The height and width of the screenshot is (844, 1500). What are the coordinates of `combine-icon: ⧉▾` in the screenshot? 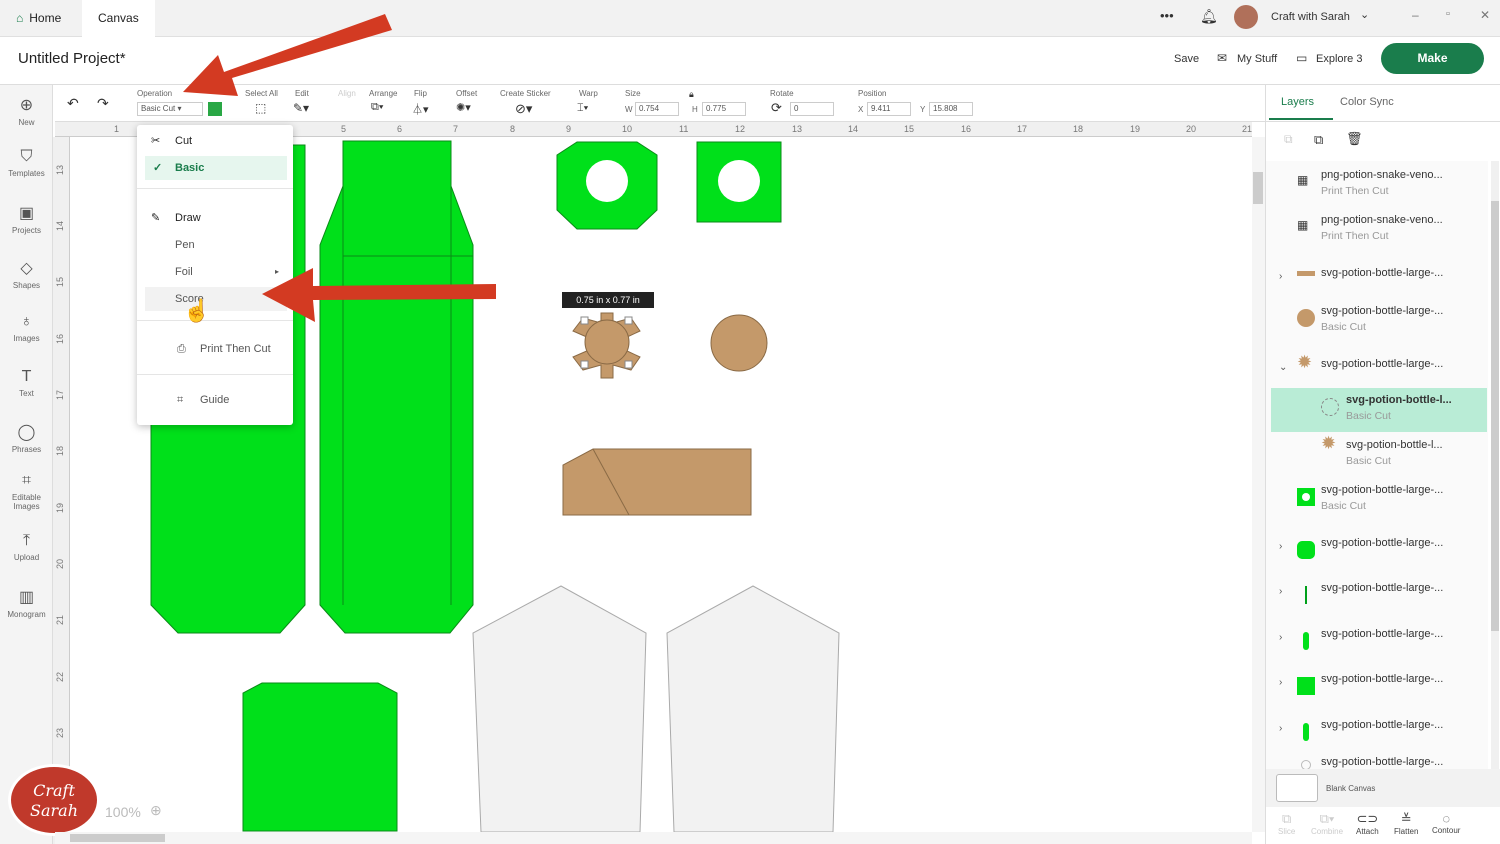 It's located at (1327, 818).